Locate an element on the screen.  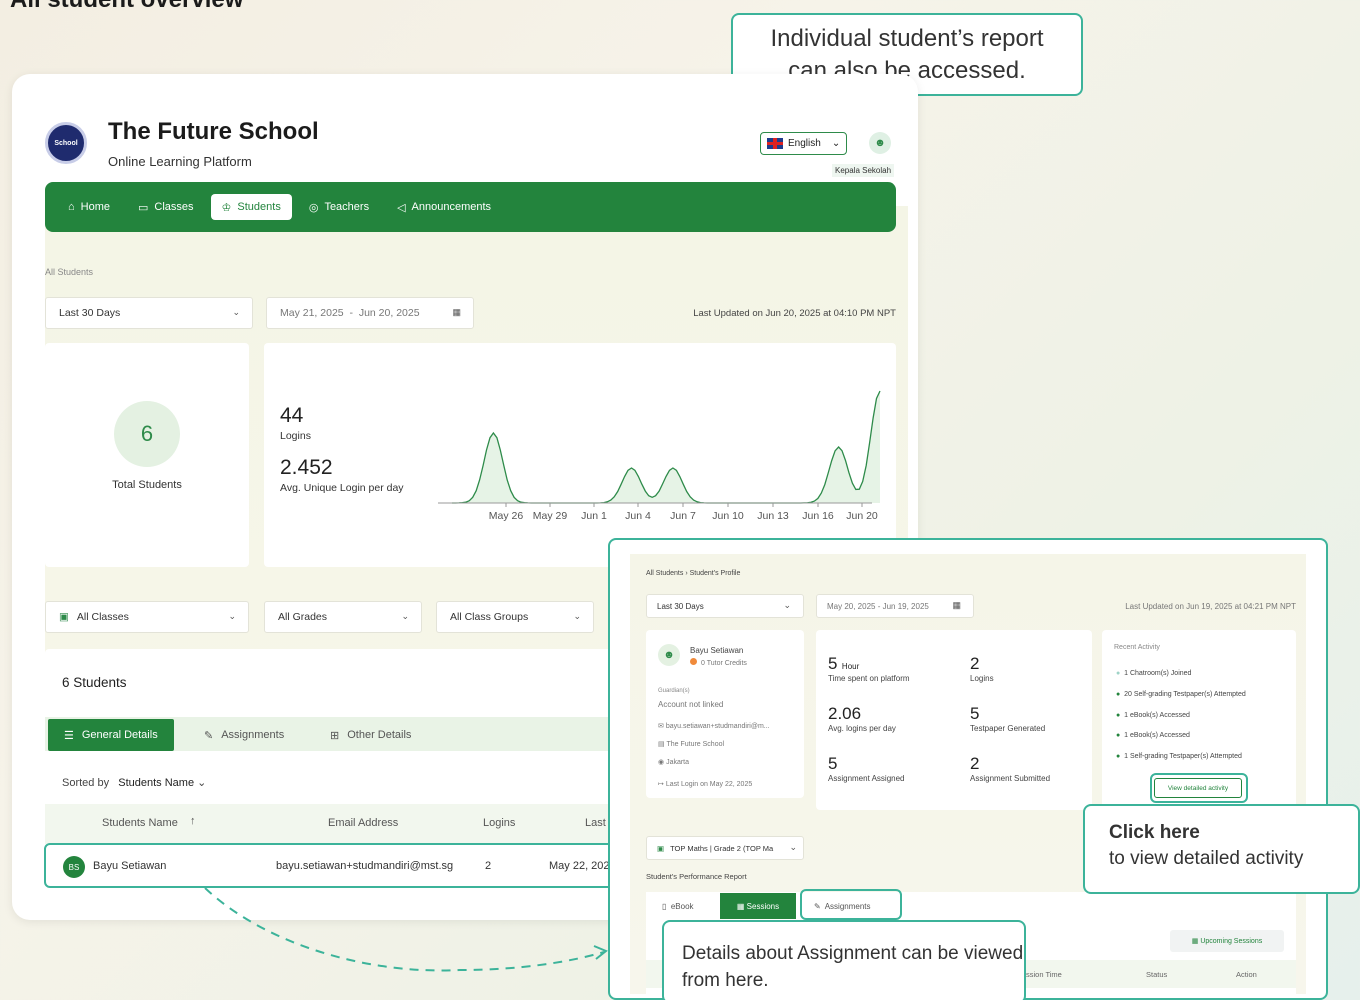
sorted-by-value: Students Name is located at coordinates (156, 783).